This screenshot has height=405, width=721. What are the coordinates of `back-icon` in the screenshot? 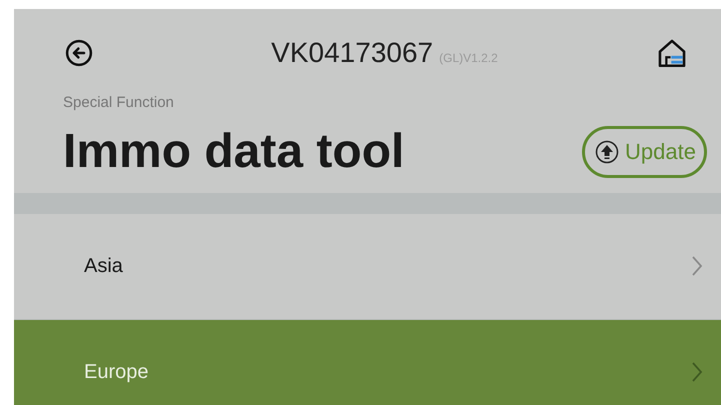 It's located at (79, 53).